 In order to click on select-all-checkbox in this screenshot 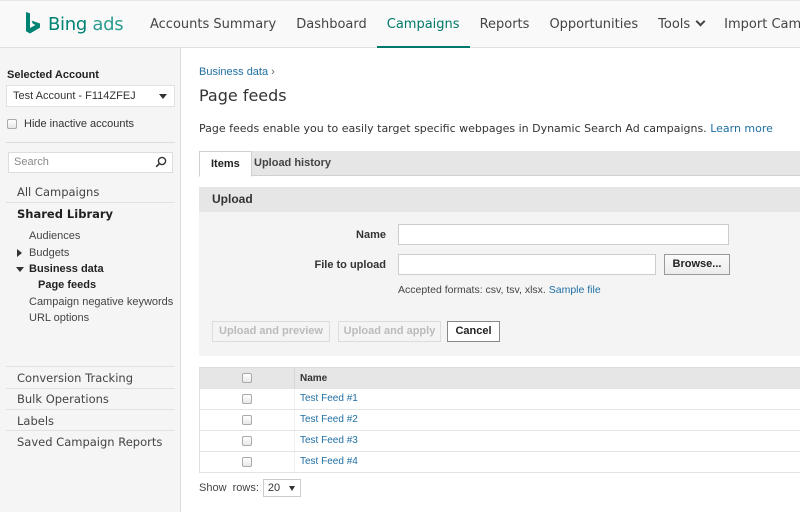, I will do `click(247, 378)`.